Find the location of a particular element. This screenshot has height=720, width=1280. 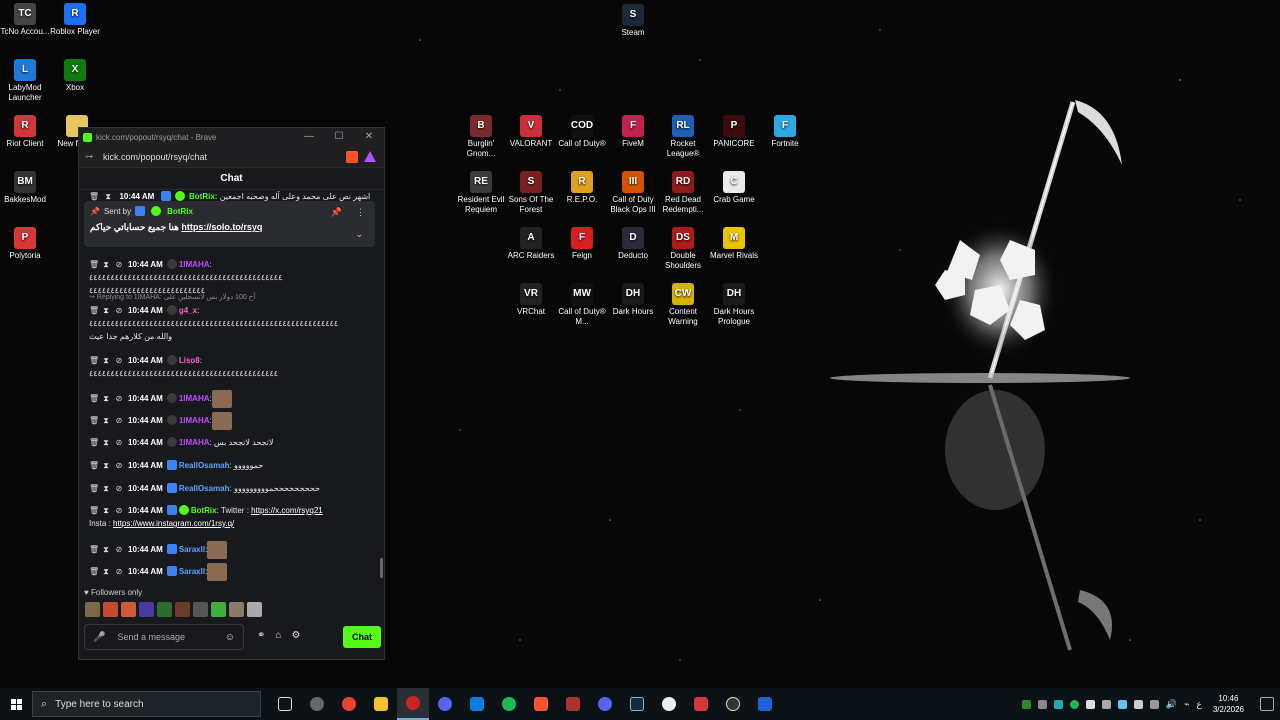

chevron-down-icon: ⌄ is located at coordinates (359, 234).